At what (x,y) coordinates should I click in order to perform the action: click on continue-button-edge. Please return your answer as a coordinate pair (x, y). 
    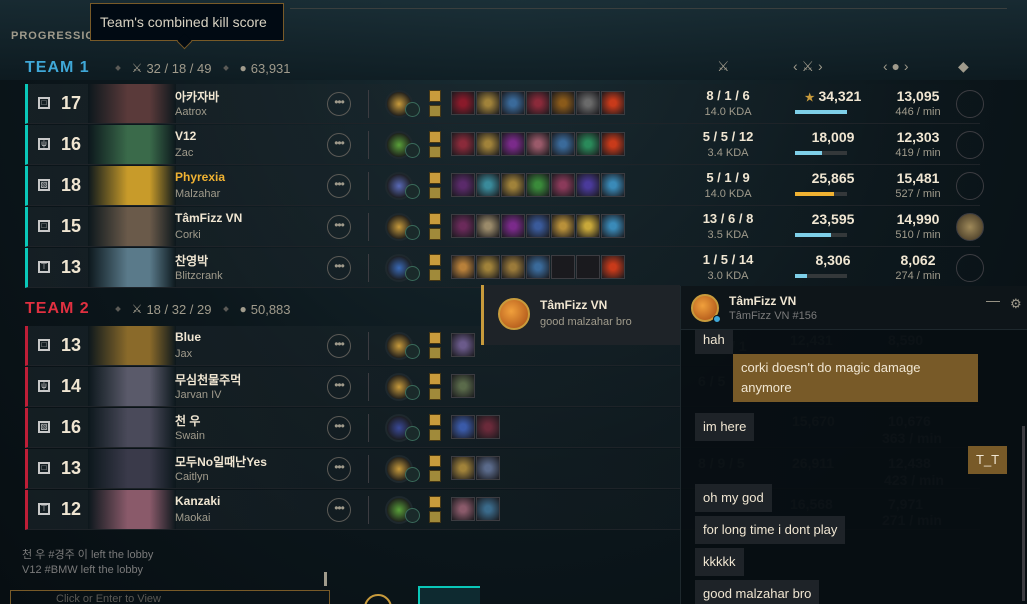
    Looking at the image, I should click on (449, 595).